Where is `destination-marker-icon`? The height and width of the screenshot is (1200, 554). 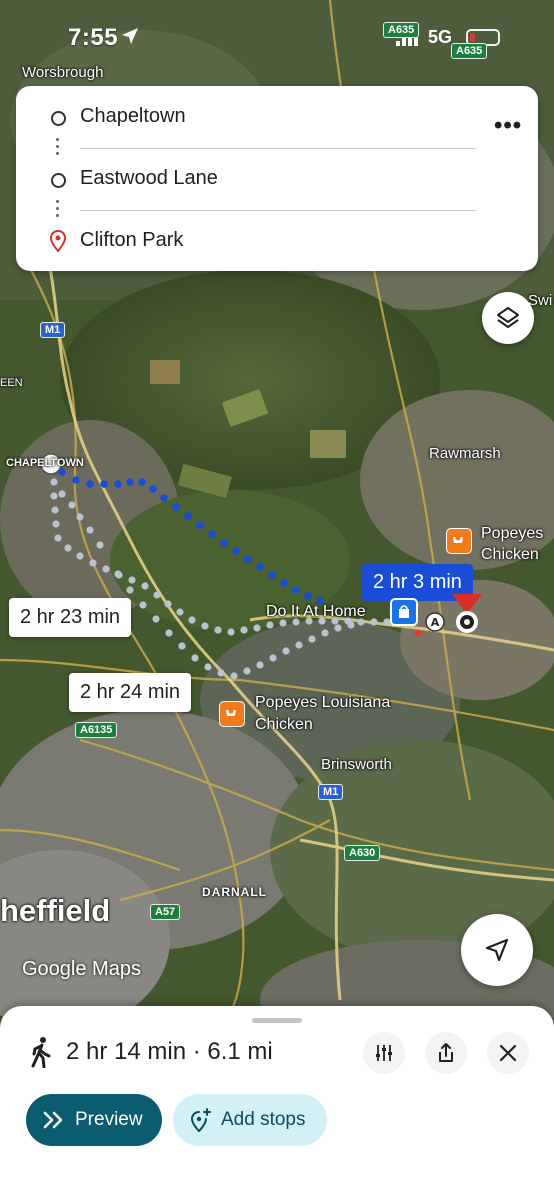
destination-marker-icon is located at coordinates (467, 622).